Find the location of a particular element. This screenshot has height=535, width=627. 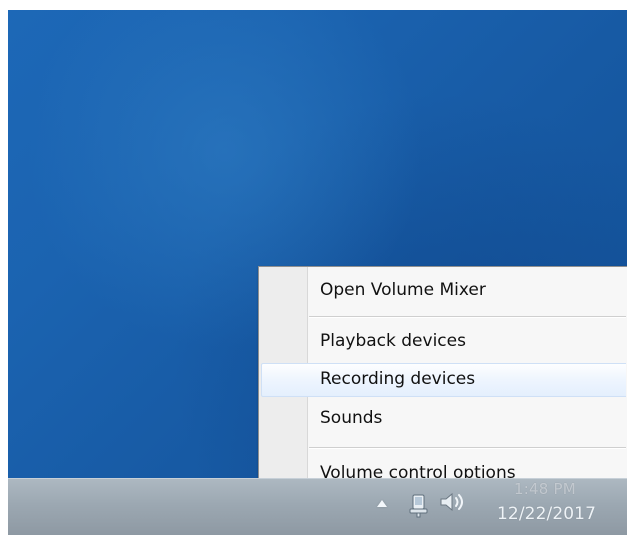

speaker-icon is located at coordinates (454, 502).